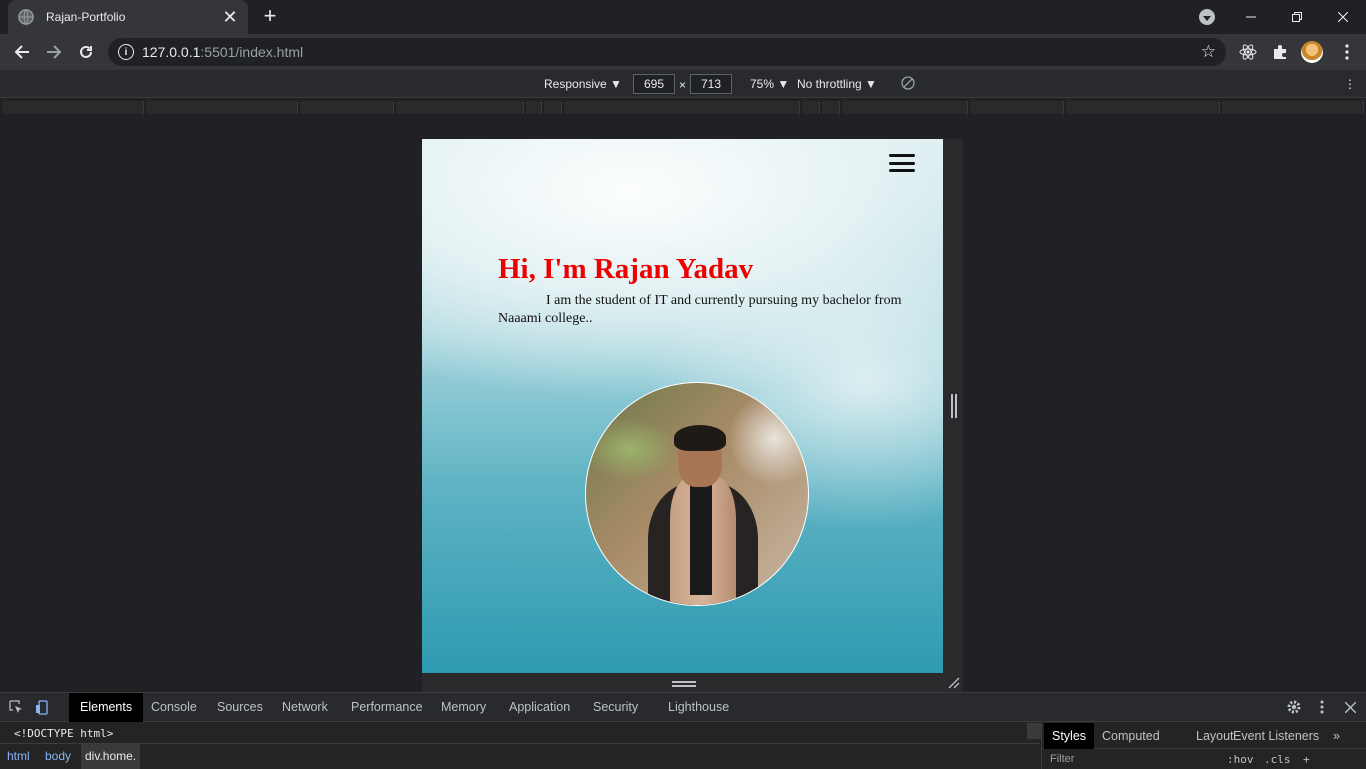 This screenshot has height=769, width=1366. I want to click on browser-tab-strip: Rajan-Portfolio ✕ +, so click(683, 17).